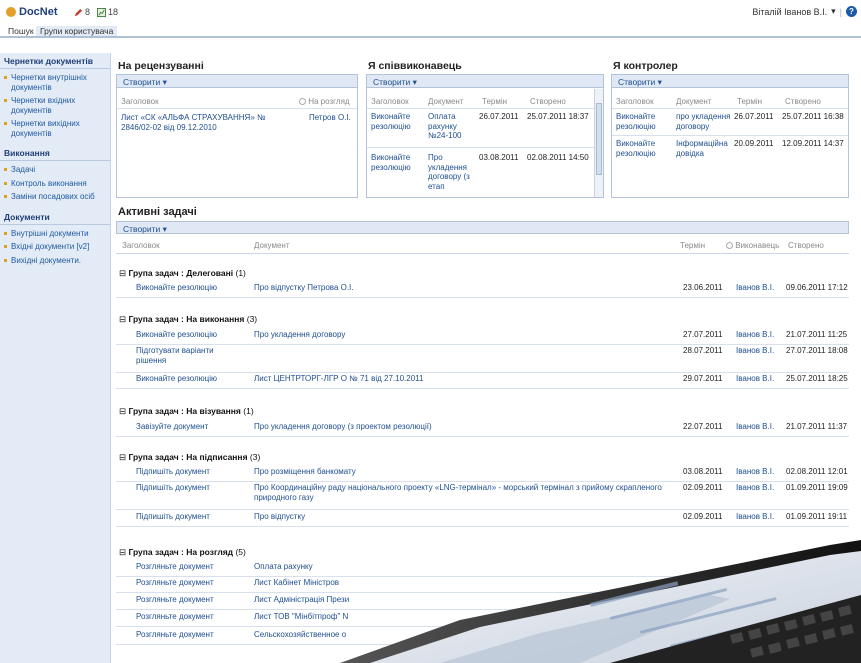 This screenshot has height=663, width=861. I want to click on col-header-review: На розгляд, so click(324, 101).